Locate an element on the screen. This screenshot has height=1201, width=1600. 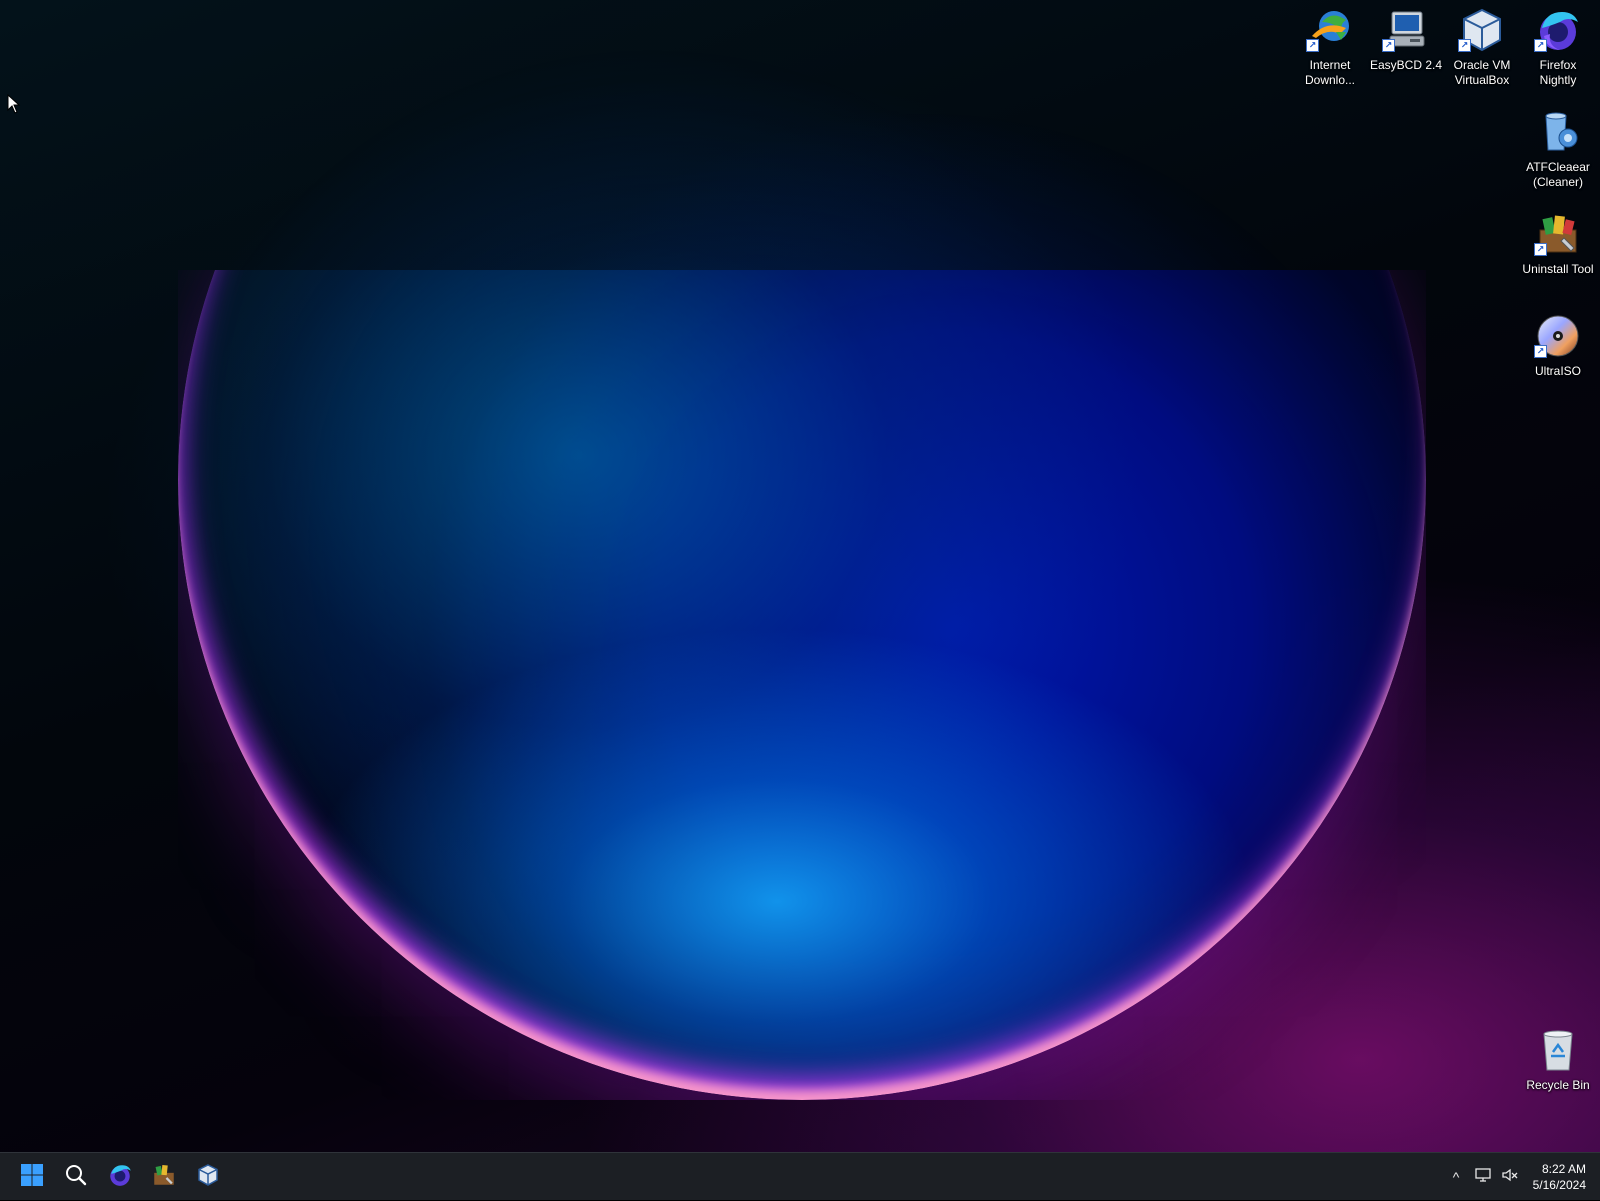
start-button is located at coordinates (32, 1177).